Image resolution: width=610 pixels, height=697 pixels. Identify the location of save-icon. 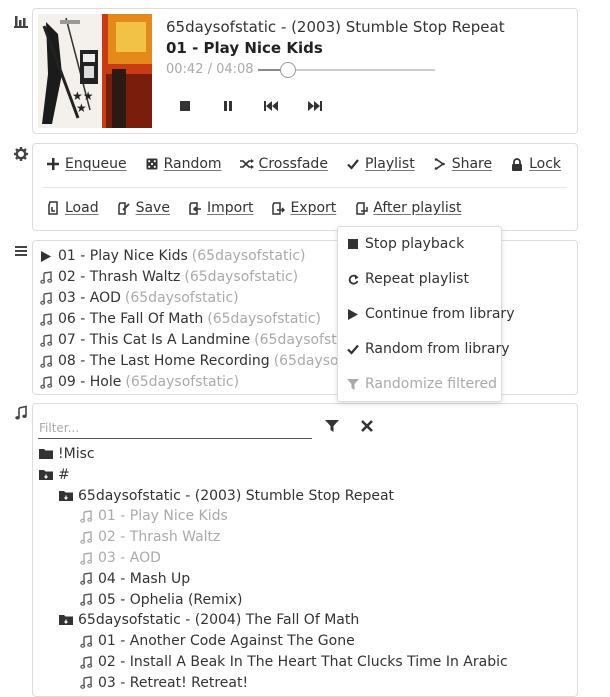
(124, 208).